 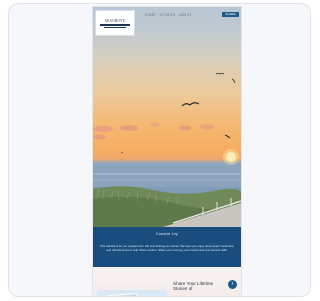 What do you see at coordinates (115, 20) in the screenshot?
I see `logo-text: SEAGROVE` at bounding box center [115, 20].